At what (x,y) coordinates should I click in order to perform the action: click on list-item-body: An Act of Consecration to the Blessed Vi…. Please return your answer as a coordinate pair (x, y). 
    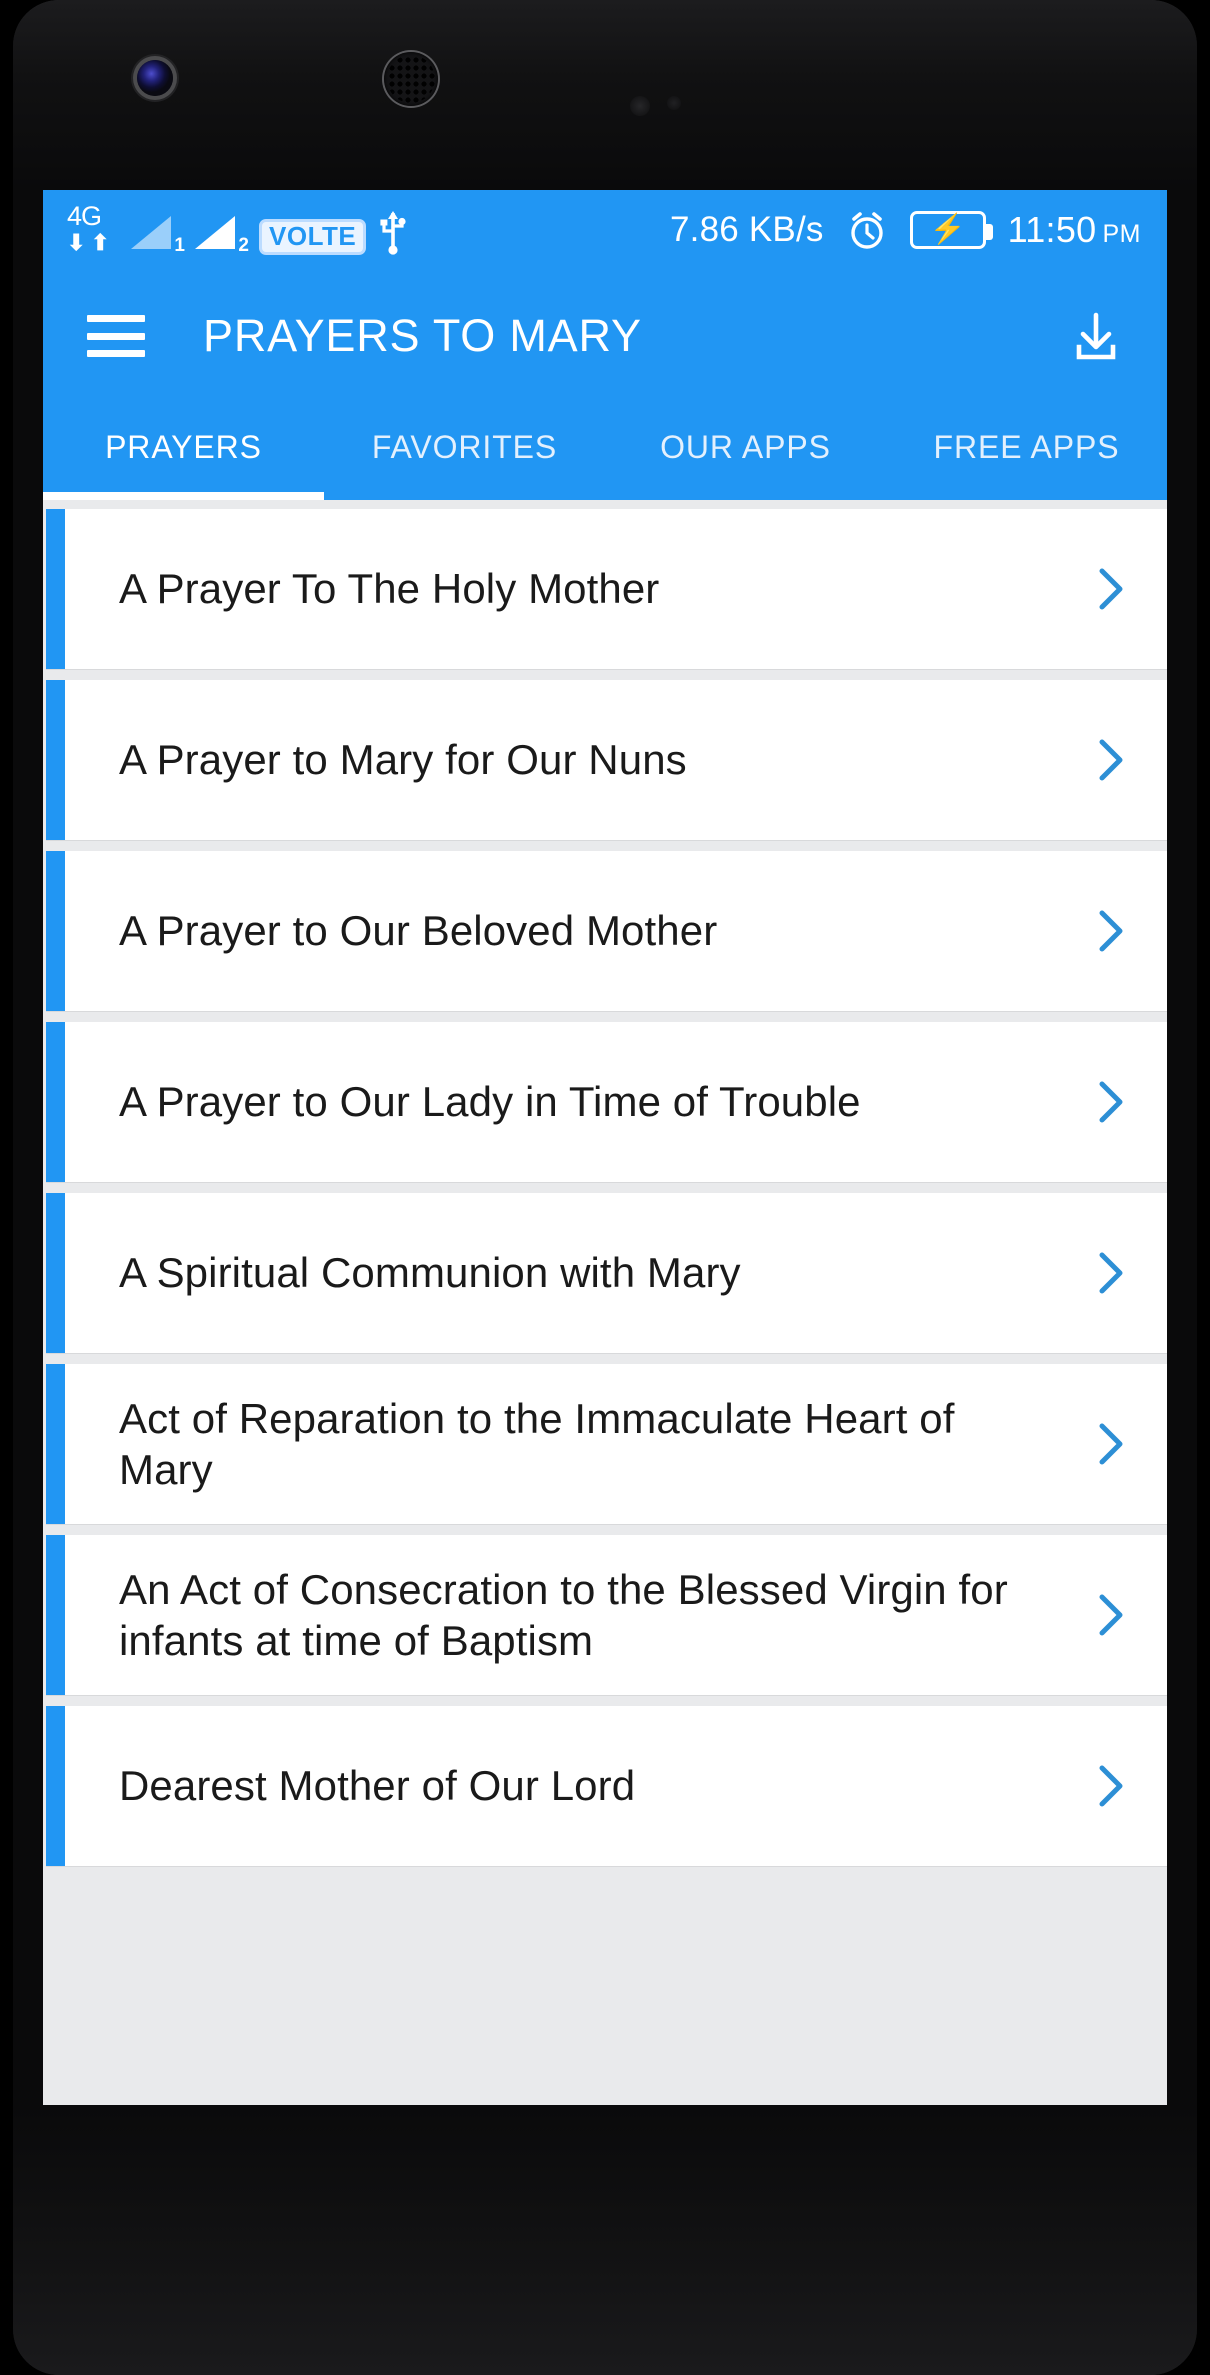
    Looking at the image, I should click on (560, 1615).